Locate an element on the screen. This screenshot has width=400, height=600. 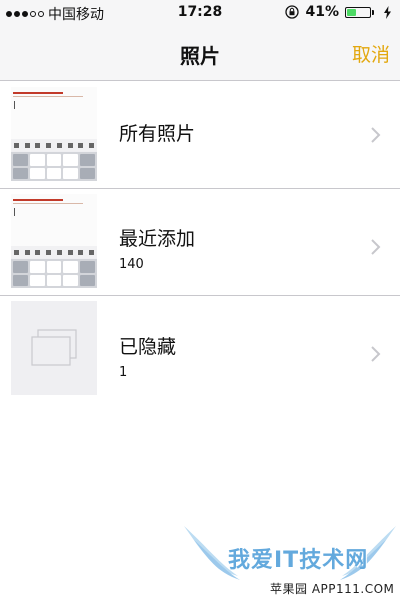
album-name: 已隐藏 is located at coordinates (148, 347).